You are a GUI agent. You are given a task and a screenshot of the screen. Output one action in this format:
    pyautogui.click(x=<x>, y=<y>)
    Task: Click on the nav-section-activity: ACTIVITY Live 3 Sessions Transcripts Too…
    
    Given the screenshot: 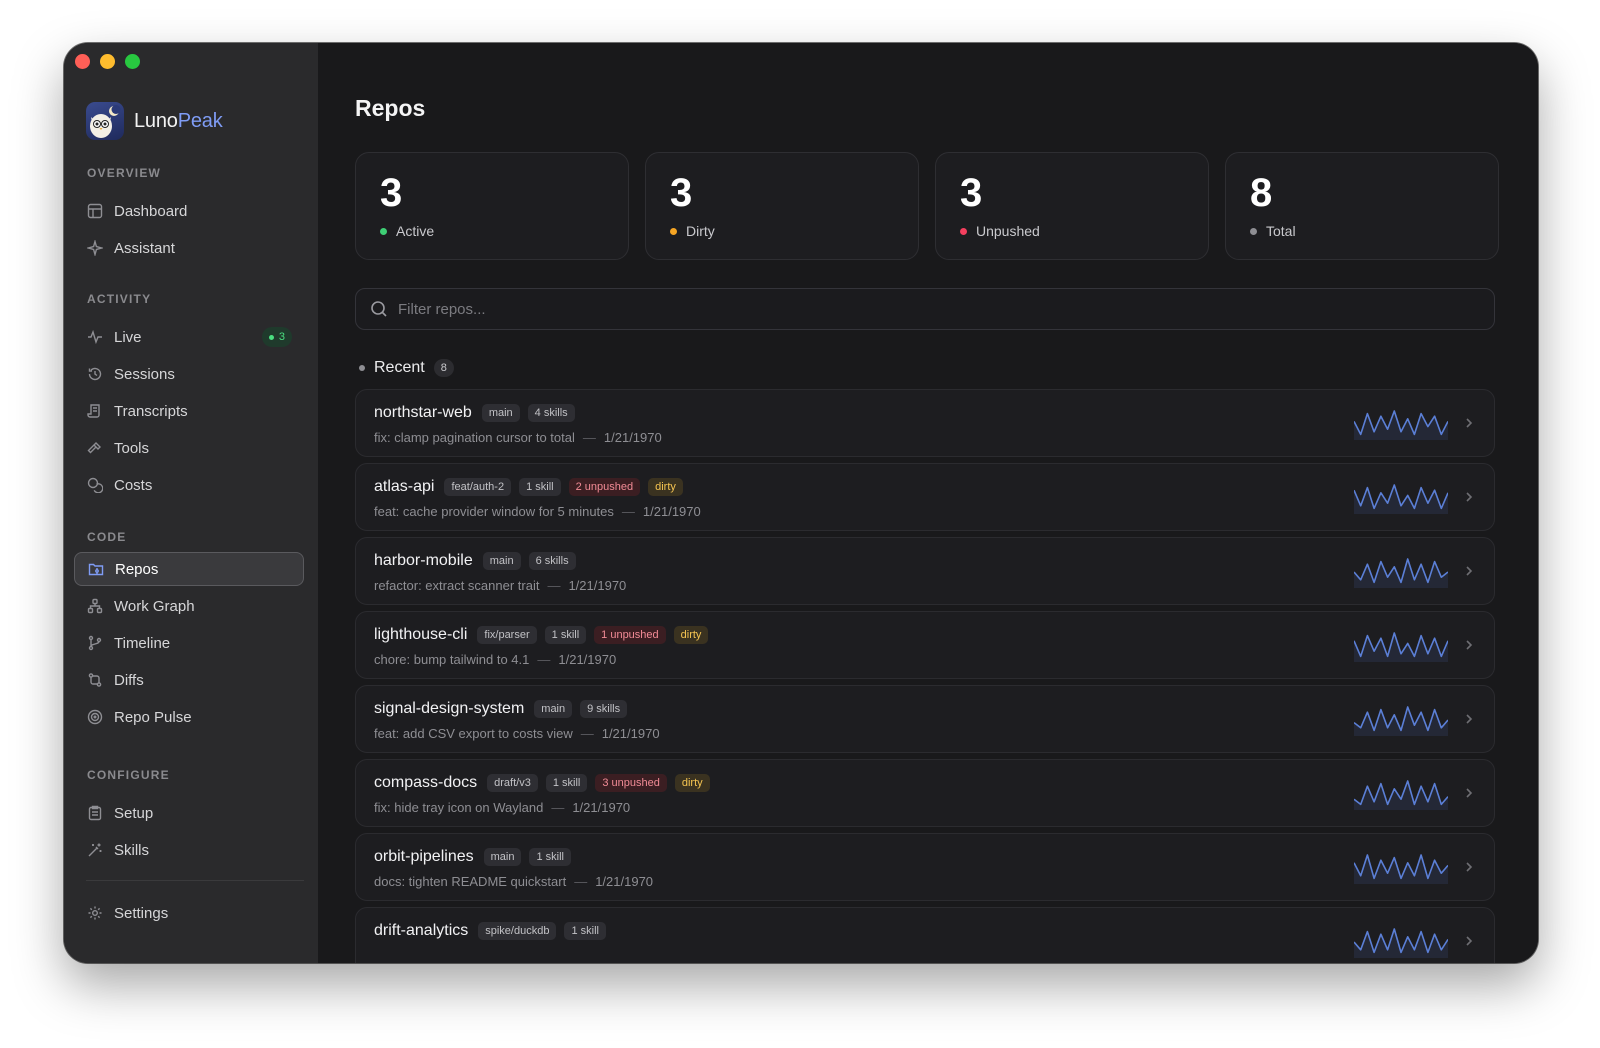 What is the action you would take?
    pyautogui.click(x=191, y=397)
    